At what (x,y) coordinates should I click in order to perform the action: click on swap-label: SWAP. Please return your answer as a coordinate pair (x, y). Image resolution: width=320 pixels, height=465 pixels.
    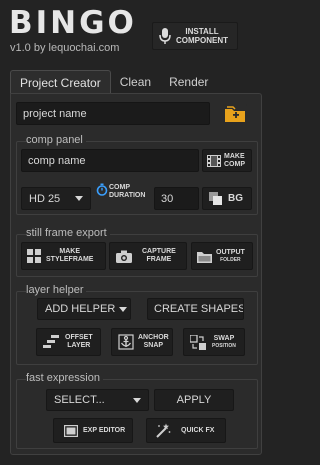
    Looking at the image, I should click on (224, 338).